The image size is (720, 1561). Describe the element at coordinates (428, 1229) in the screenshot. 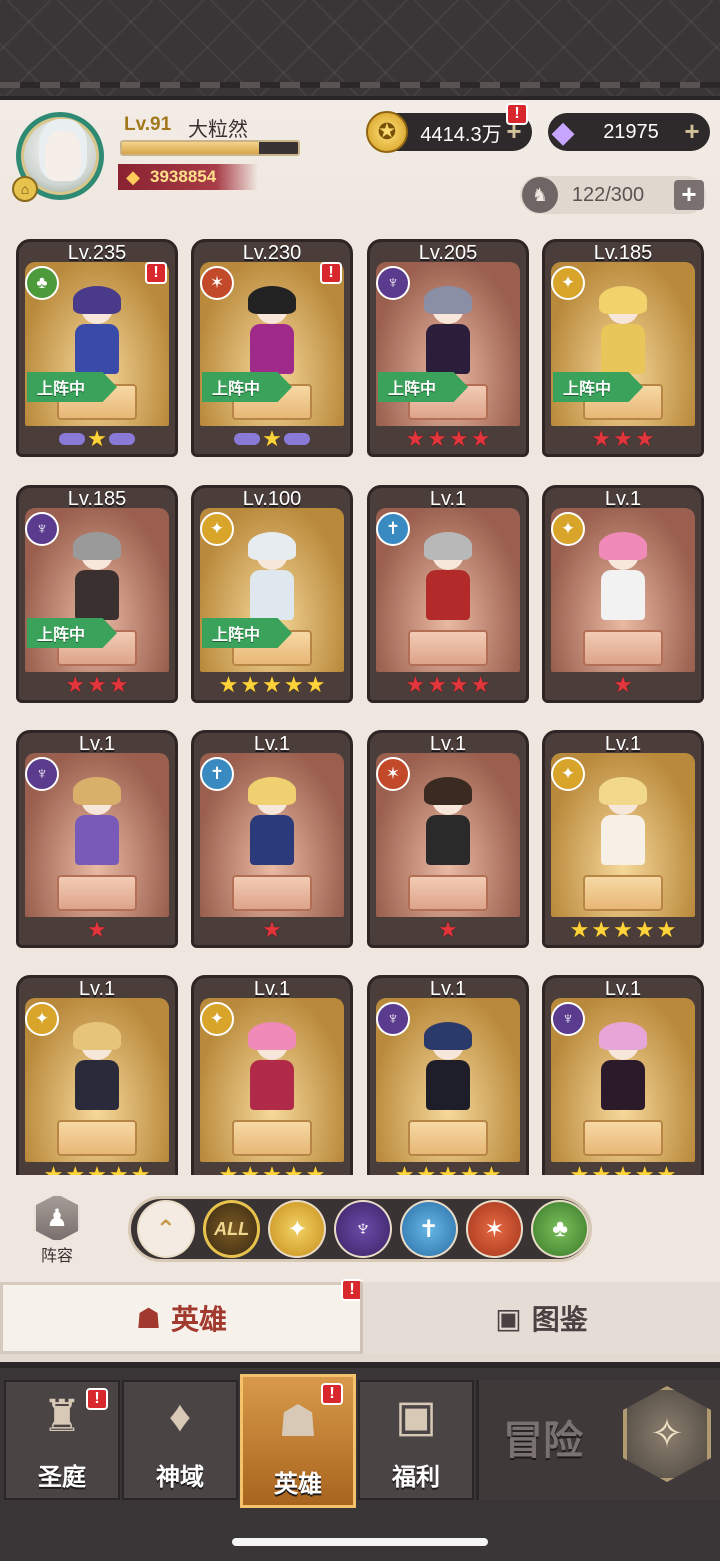

I see `filter-order-sword-shield-icon: ✝` at that location.